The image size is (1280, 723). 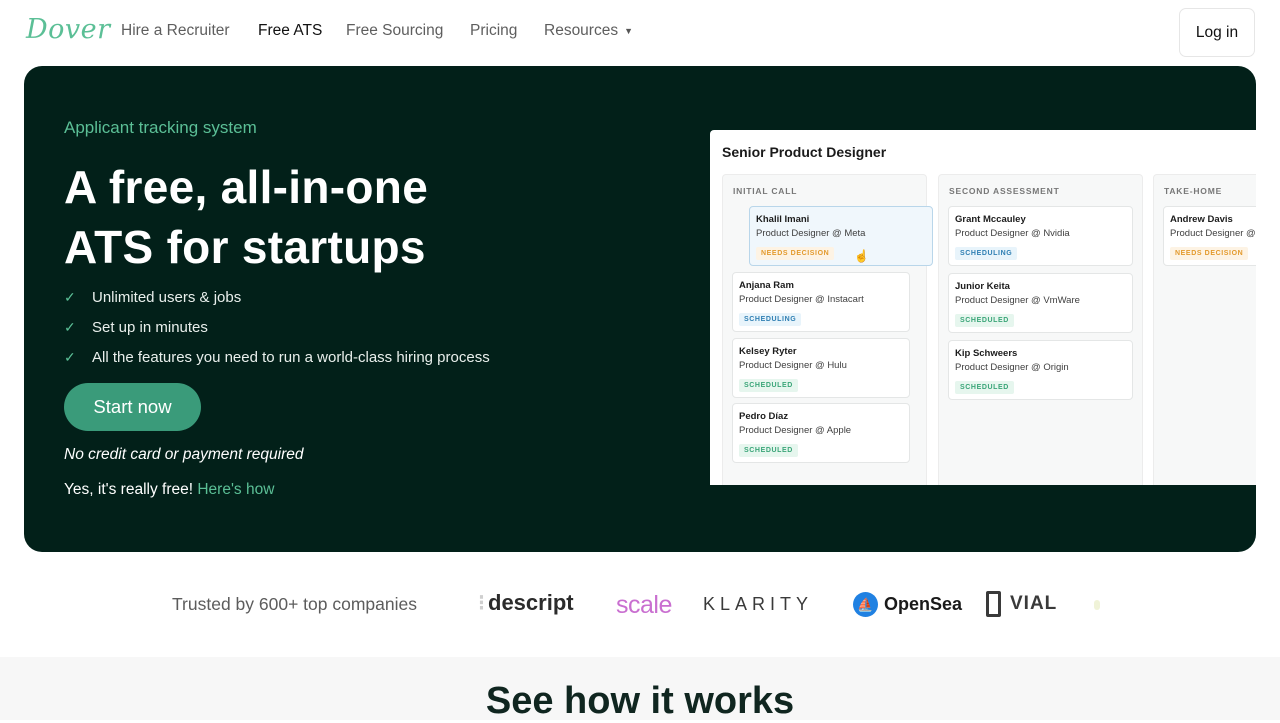 I want to click on board-title: Senior Product Designer, so click(x=804, y=152).